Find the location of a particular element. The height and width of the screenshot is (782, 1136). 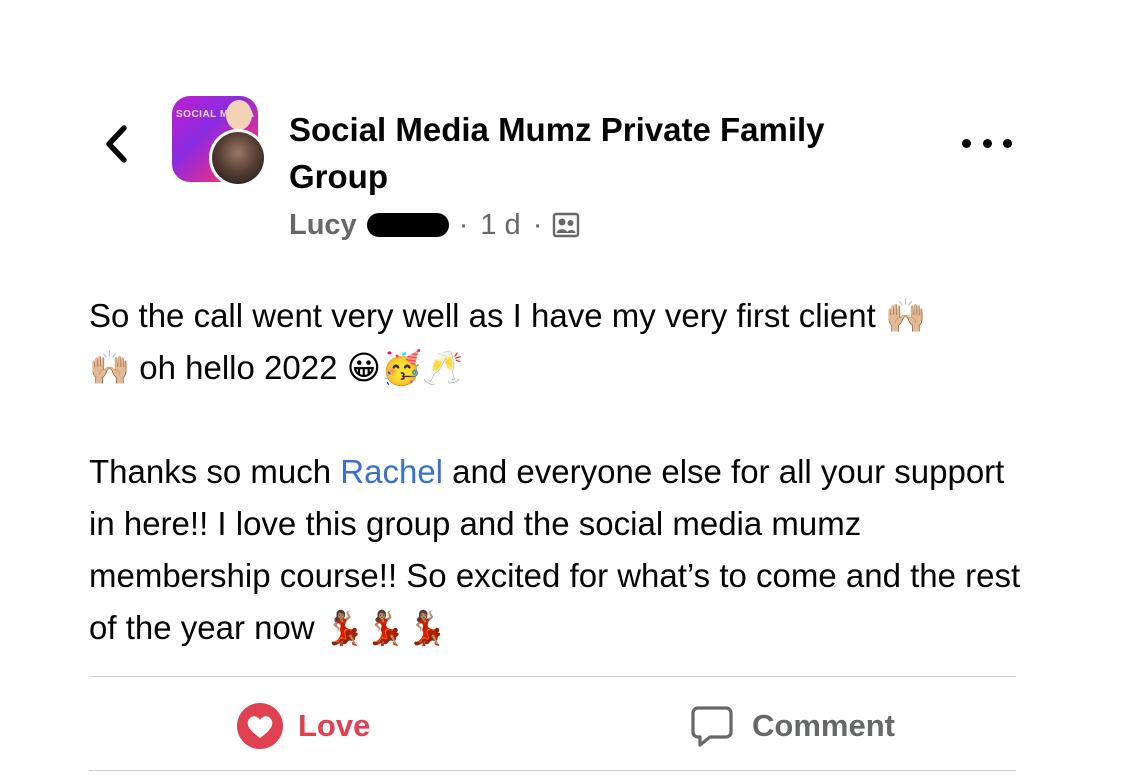

post-meta: Lucy · 1 d · is located at coordinates (434, 225).